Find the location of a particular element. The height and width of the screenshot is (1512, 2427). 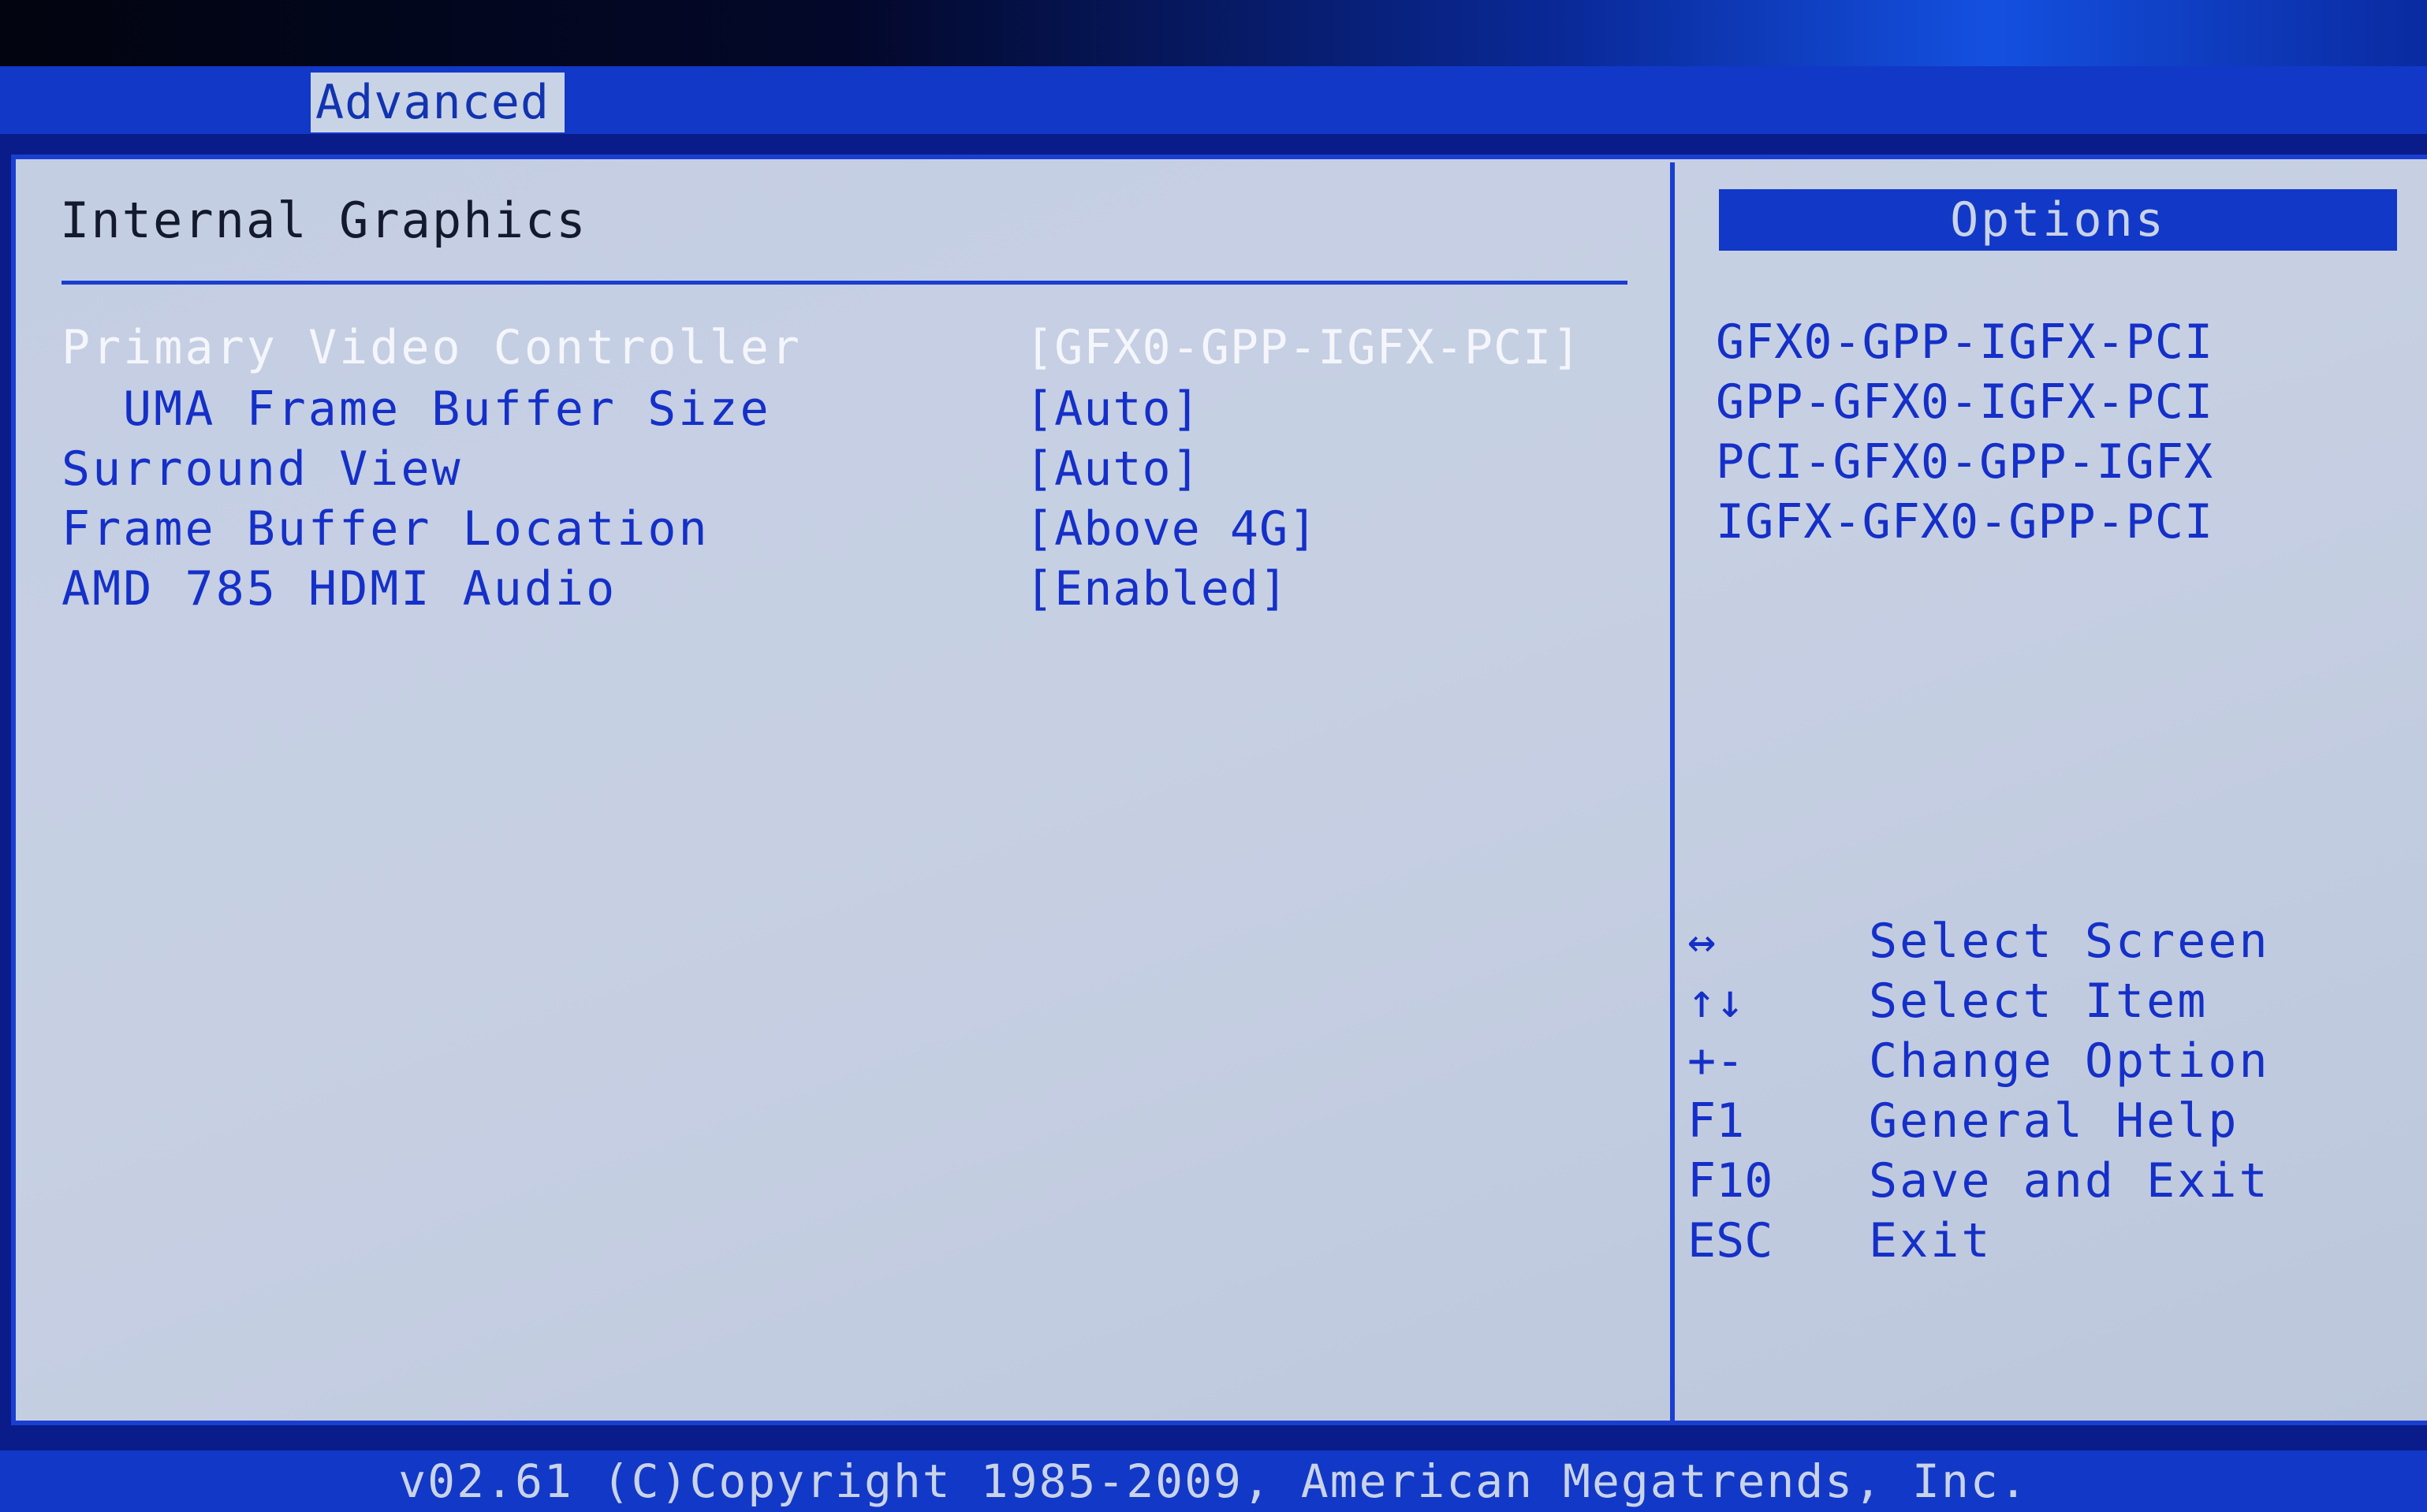

help-row-select-item: ↑↓ Select Item is located at coordinates (2050, 1001).